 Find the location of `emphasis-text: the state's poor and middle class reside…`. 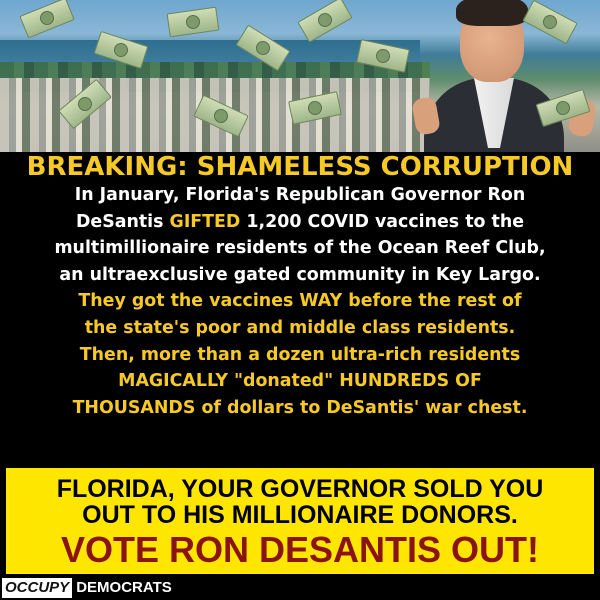

emphasis-text: the state's poor and middle class reside… is located at coordinates (300, 327).